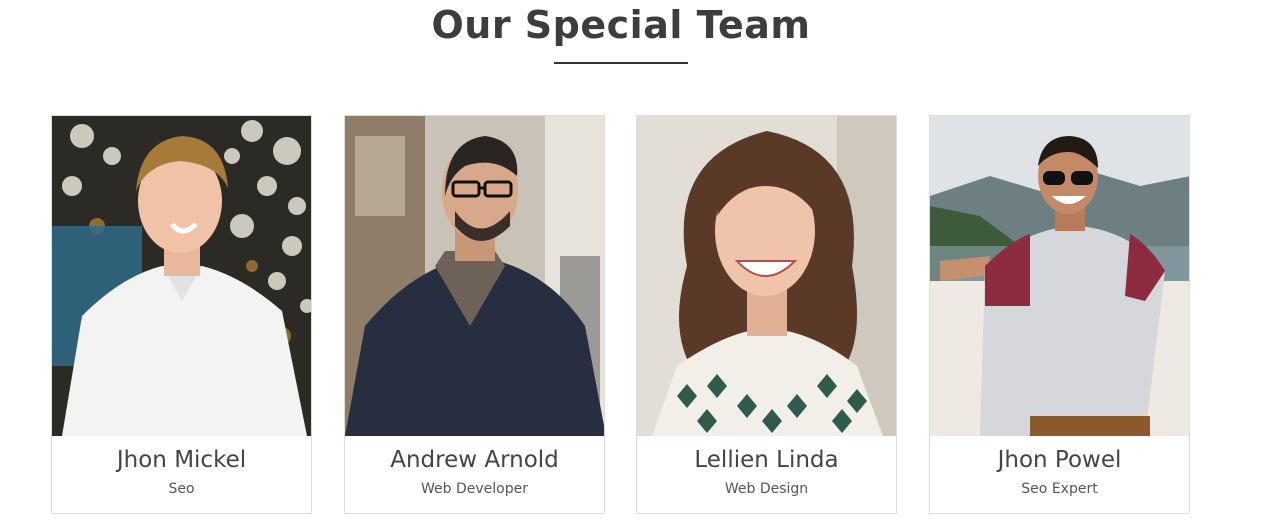  Describe the element at coordinates (621, 25) in the screenshot. I see `section-title: Our Special Team` at that location.